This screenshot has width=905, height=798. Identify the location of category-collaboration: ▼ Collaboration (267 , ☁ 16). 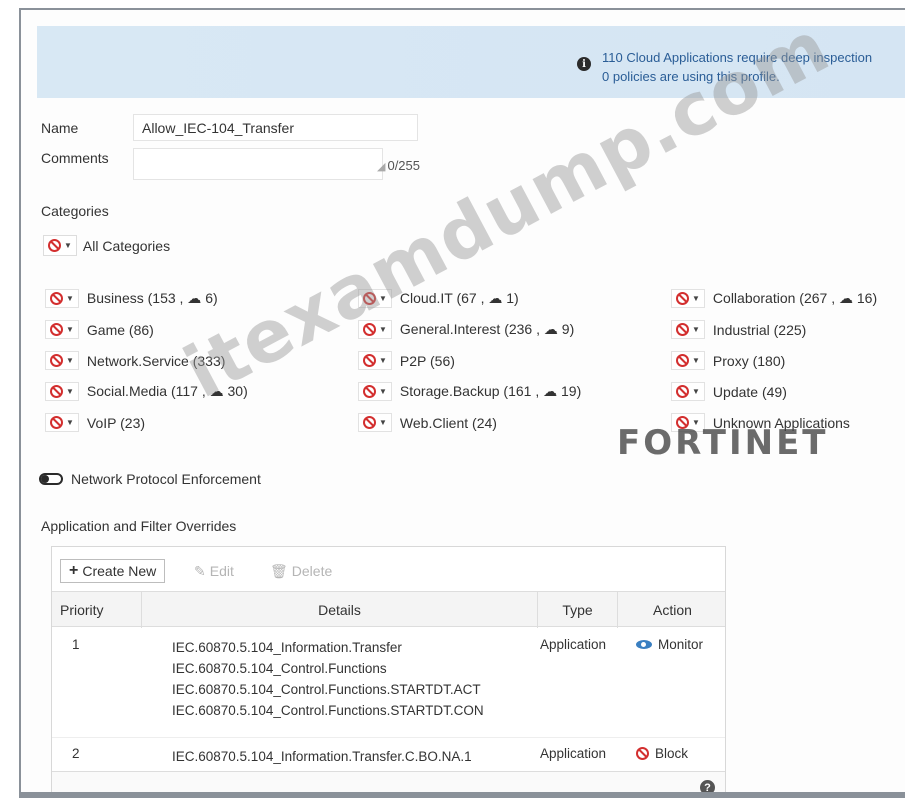
(774, 298).